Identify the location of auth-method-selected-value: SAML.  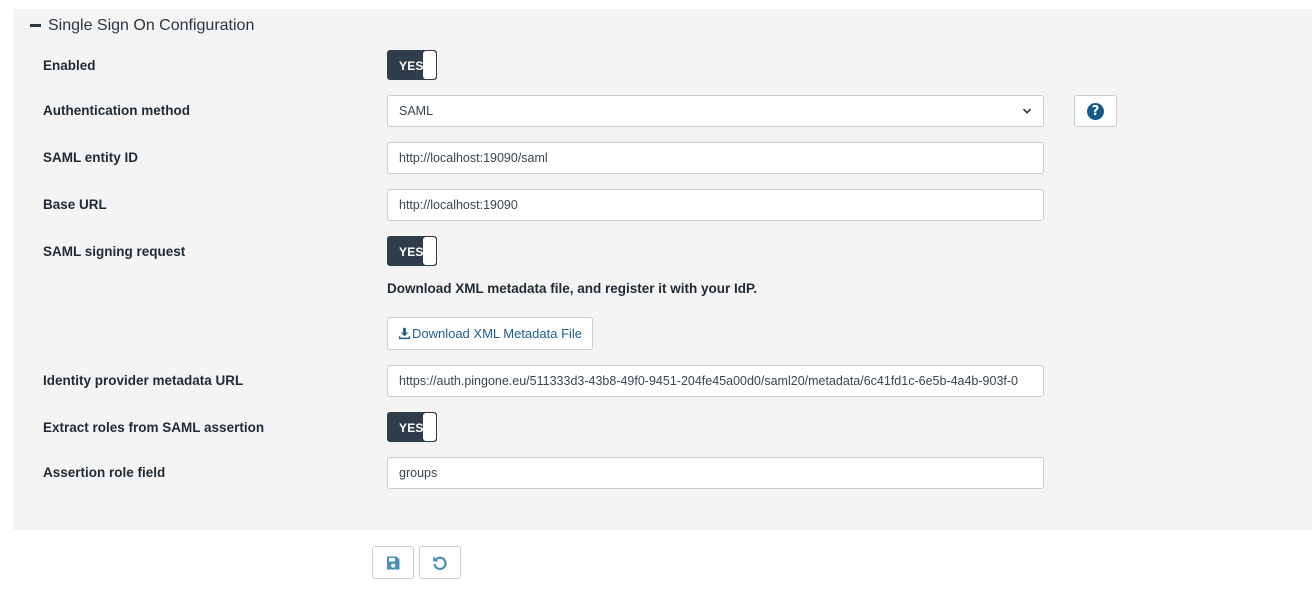
(416, 111).